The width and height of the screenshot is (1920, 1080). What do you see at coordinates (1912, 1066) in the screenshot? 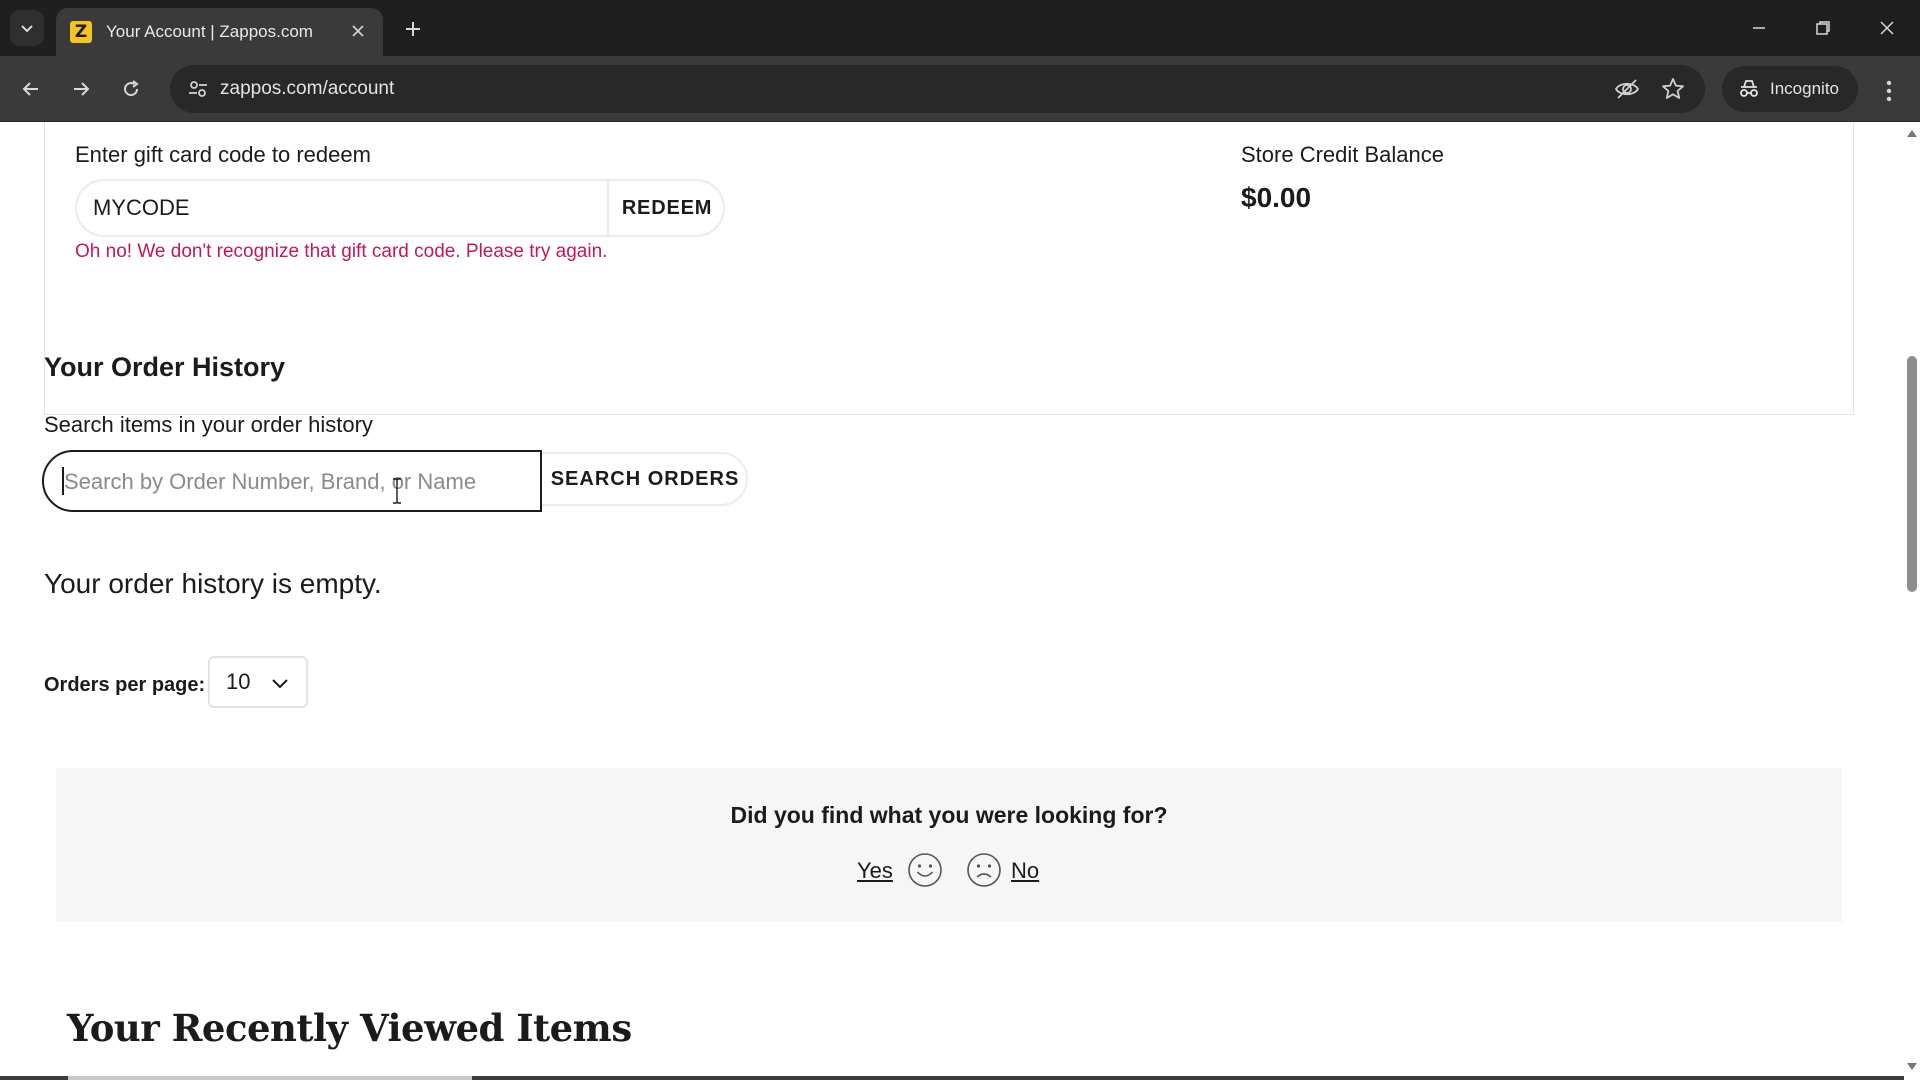
I see `scroll-down-arrow-icon` at bounding box center [1912, 1066].